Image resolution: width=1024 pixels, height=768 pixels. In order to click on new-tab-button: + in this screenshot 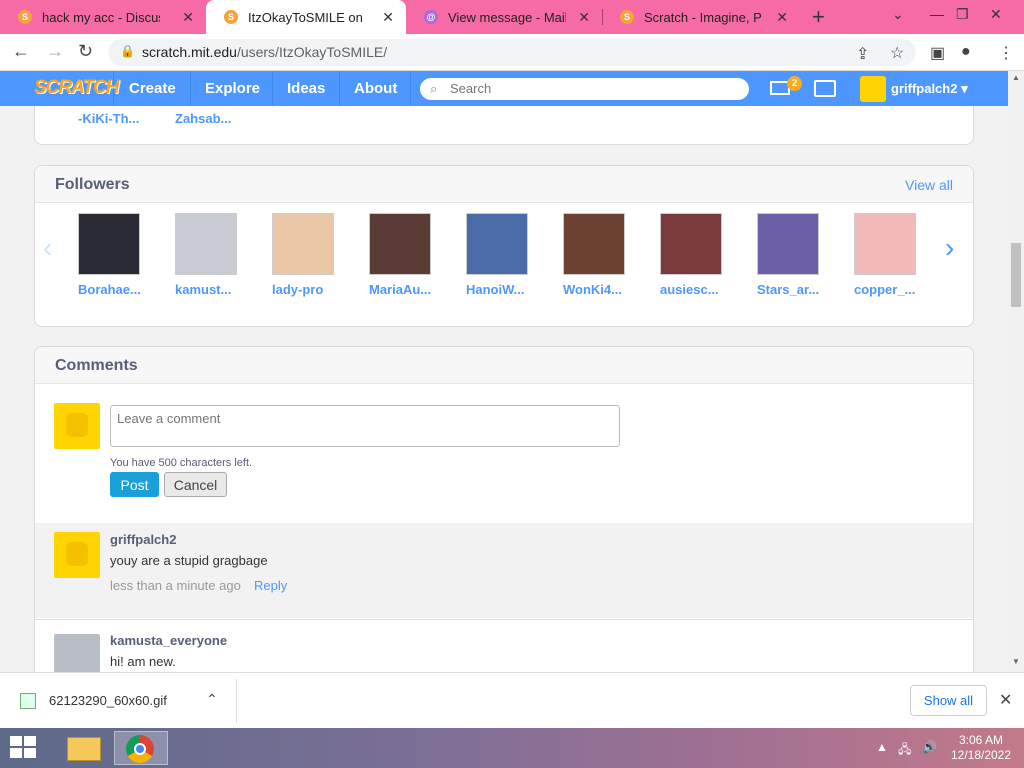, I will do `click(818, 17)`.